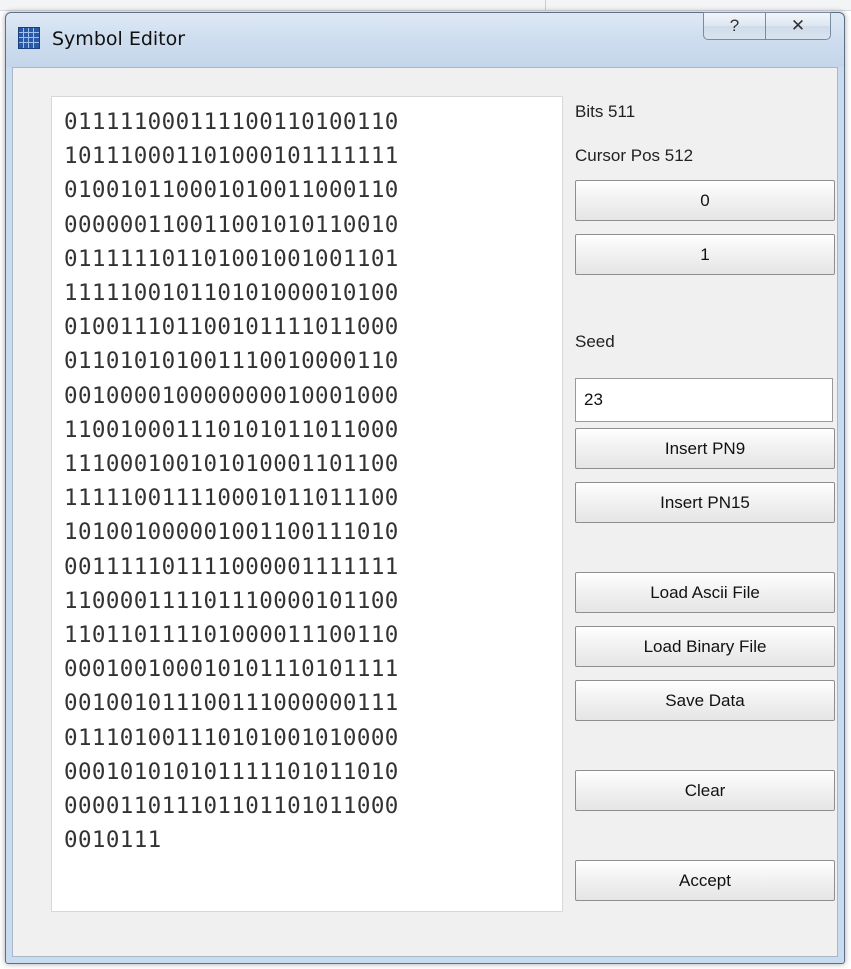 This screenshot has width=851, height=969. Describe the element at coordinates (705, 700) in the screenshot. I see `save-data-button: Save Data` at that location.